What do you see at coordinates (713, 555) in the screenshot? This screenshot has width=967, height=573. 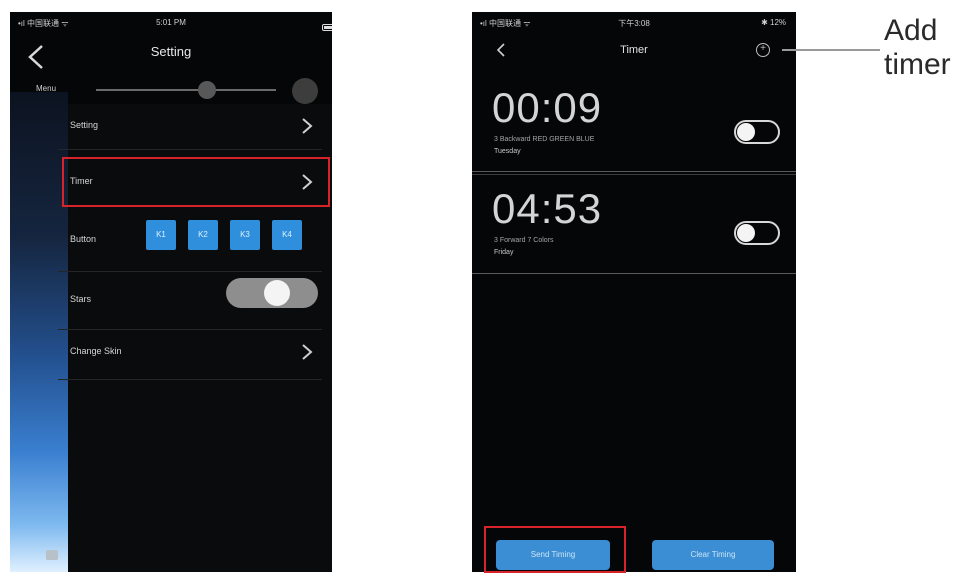 I see `clear-timing-button: Clear Timing` at bounding box center [713, 555].